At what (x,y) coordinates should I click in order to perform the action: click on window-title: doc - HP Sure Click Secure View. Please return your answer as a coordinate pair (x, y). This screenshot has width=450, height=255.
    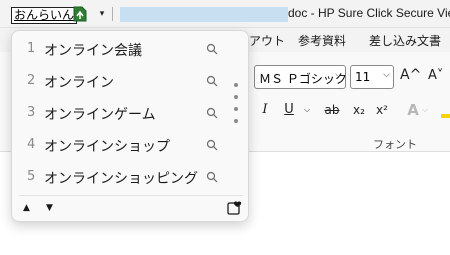
    Looking at the image, I should click on (369, 13).